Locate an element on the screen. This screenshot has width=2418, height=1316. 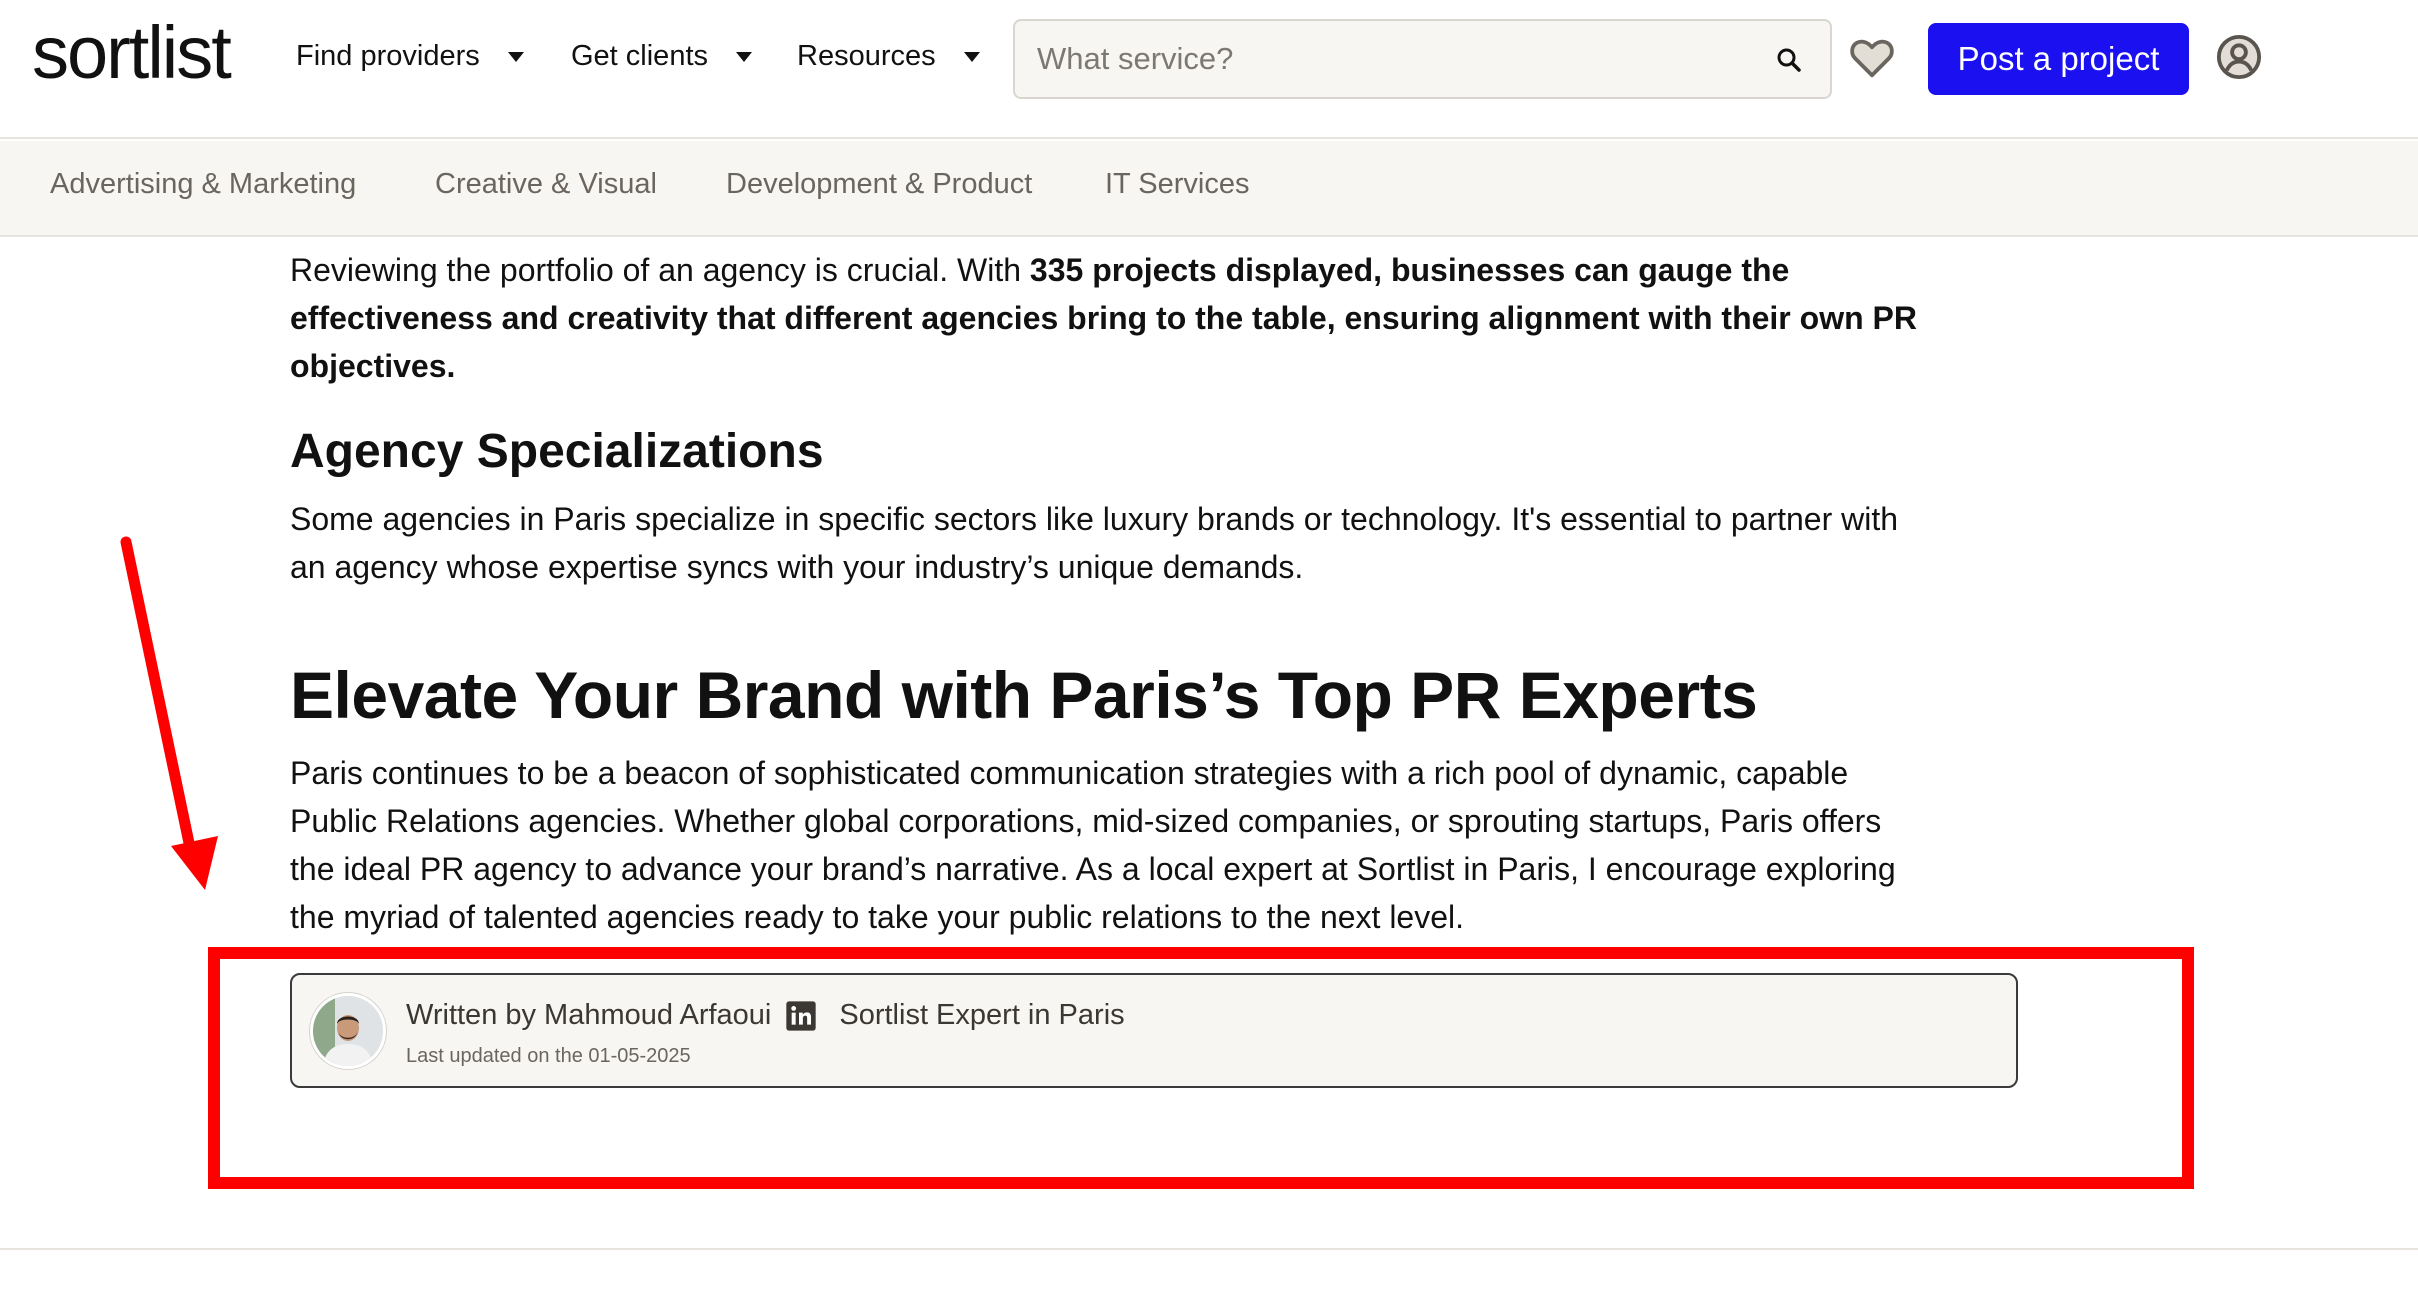
search-bar is located at coordinates (1422, 59).